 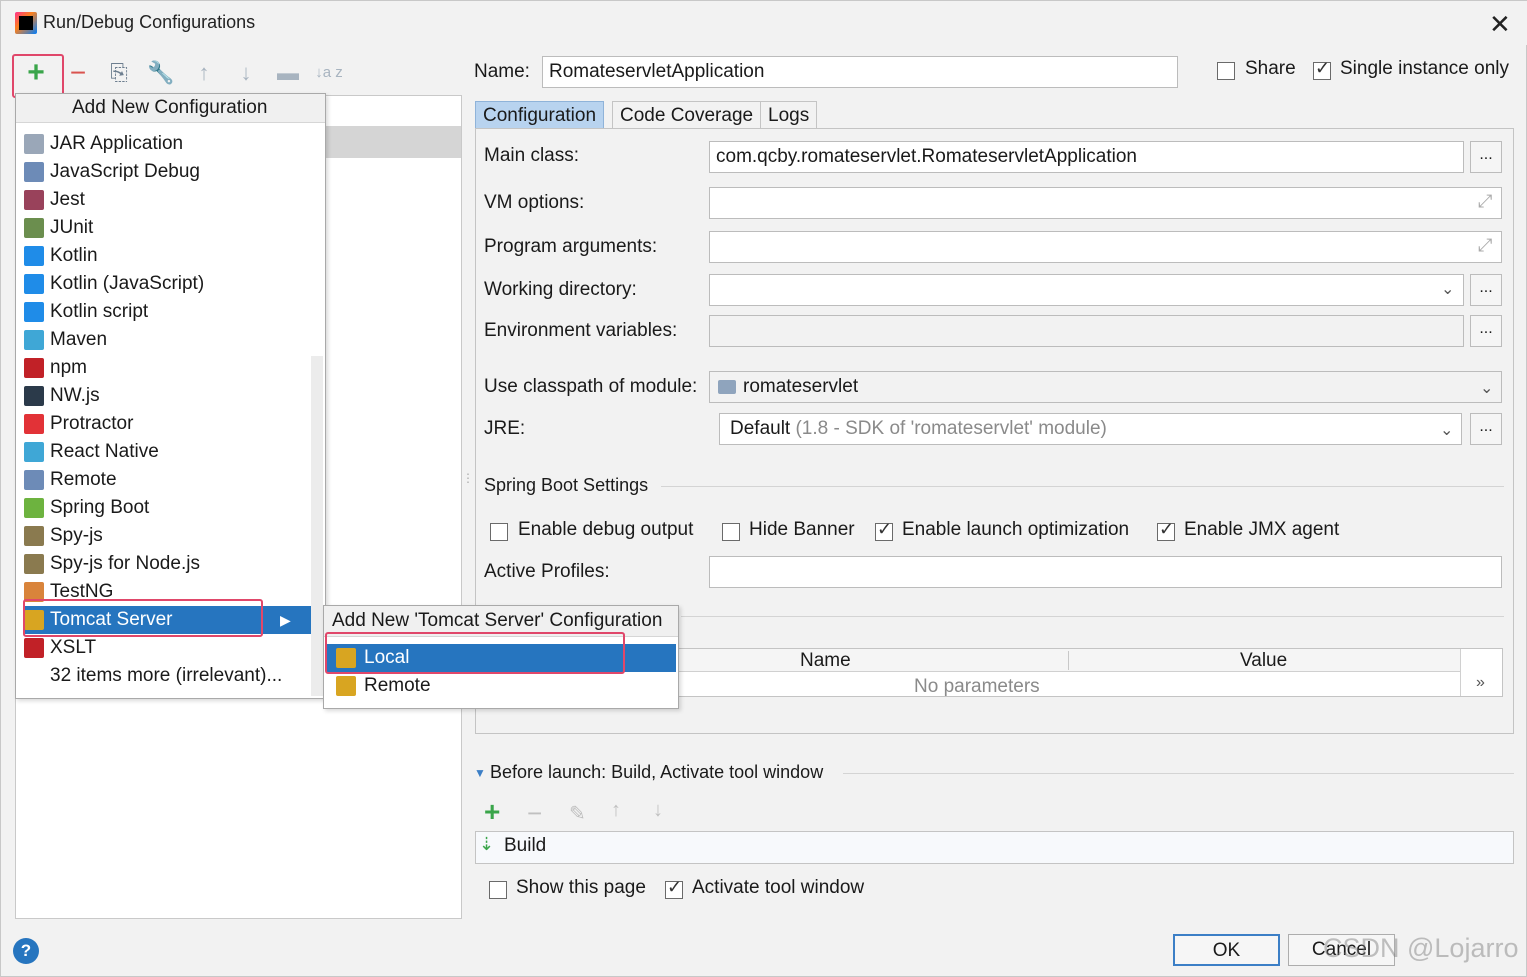 I want to click on enable-launch-optimization-checkbox, so click(x=884, y=530).